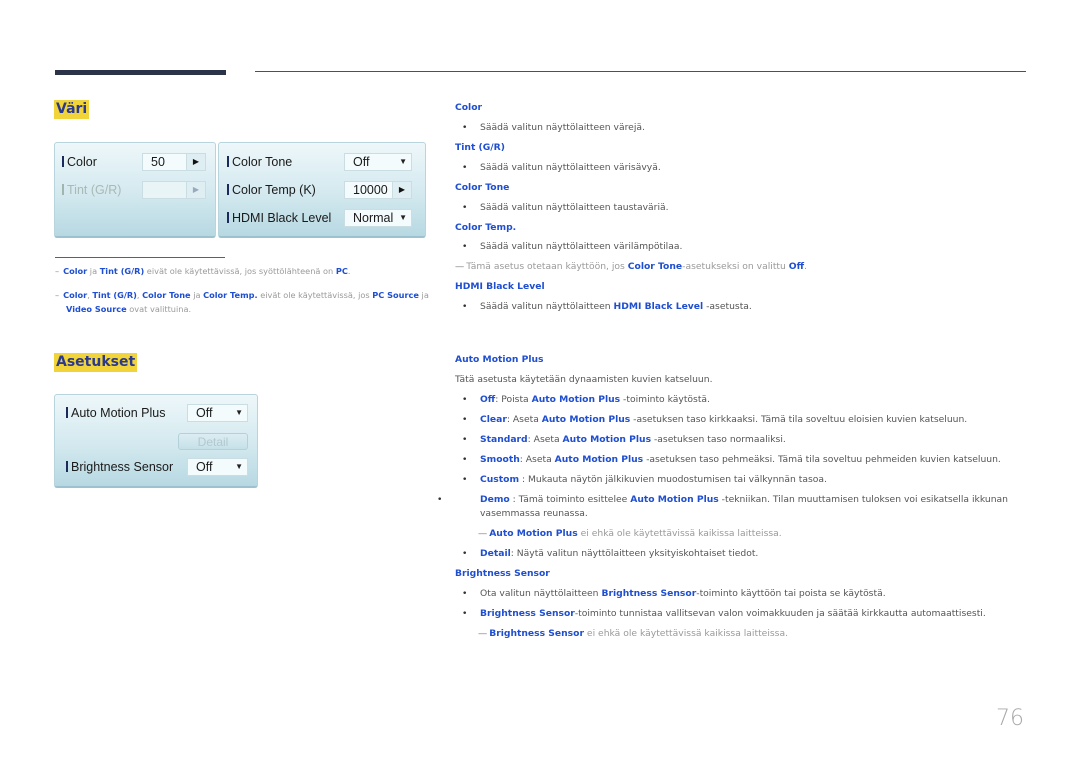  Describe the element at coordinates (315, 295) in the screenshot. I see `text-segment: eivät ole käytettävissä, jos` at that location.